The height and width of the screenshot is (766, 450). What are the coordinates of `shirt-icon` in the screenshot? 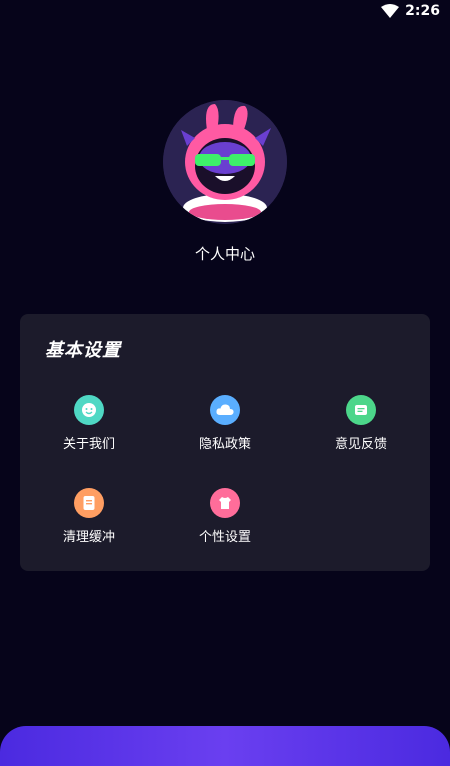 It's located at (225, 503).